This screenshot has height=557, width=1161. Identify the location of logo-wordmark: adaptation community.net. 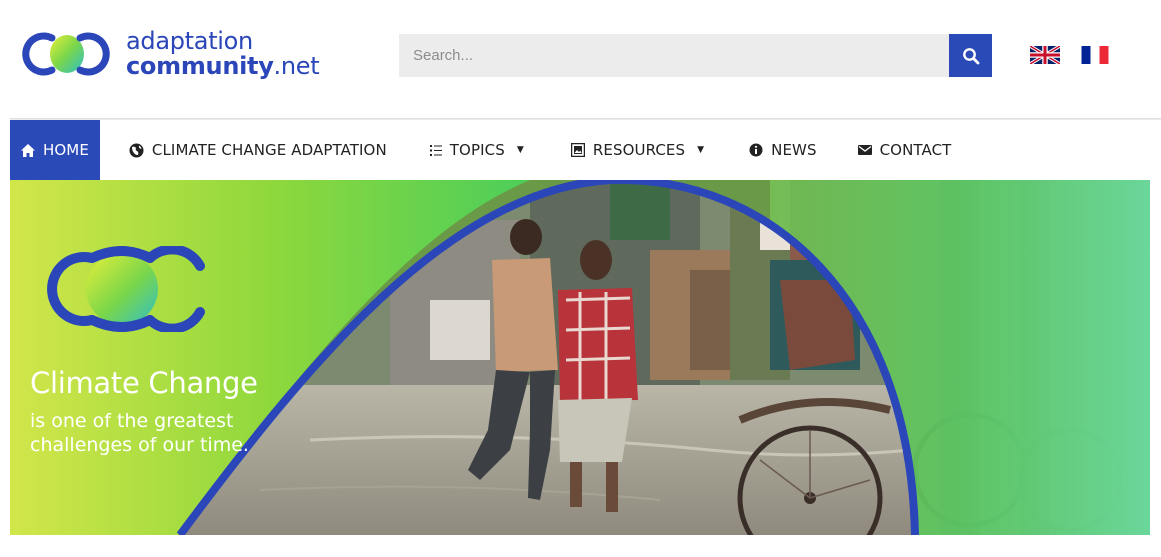
(223, 53).